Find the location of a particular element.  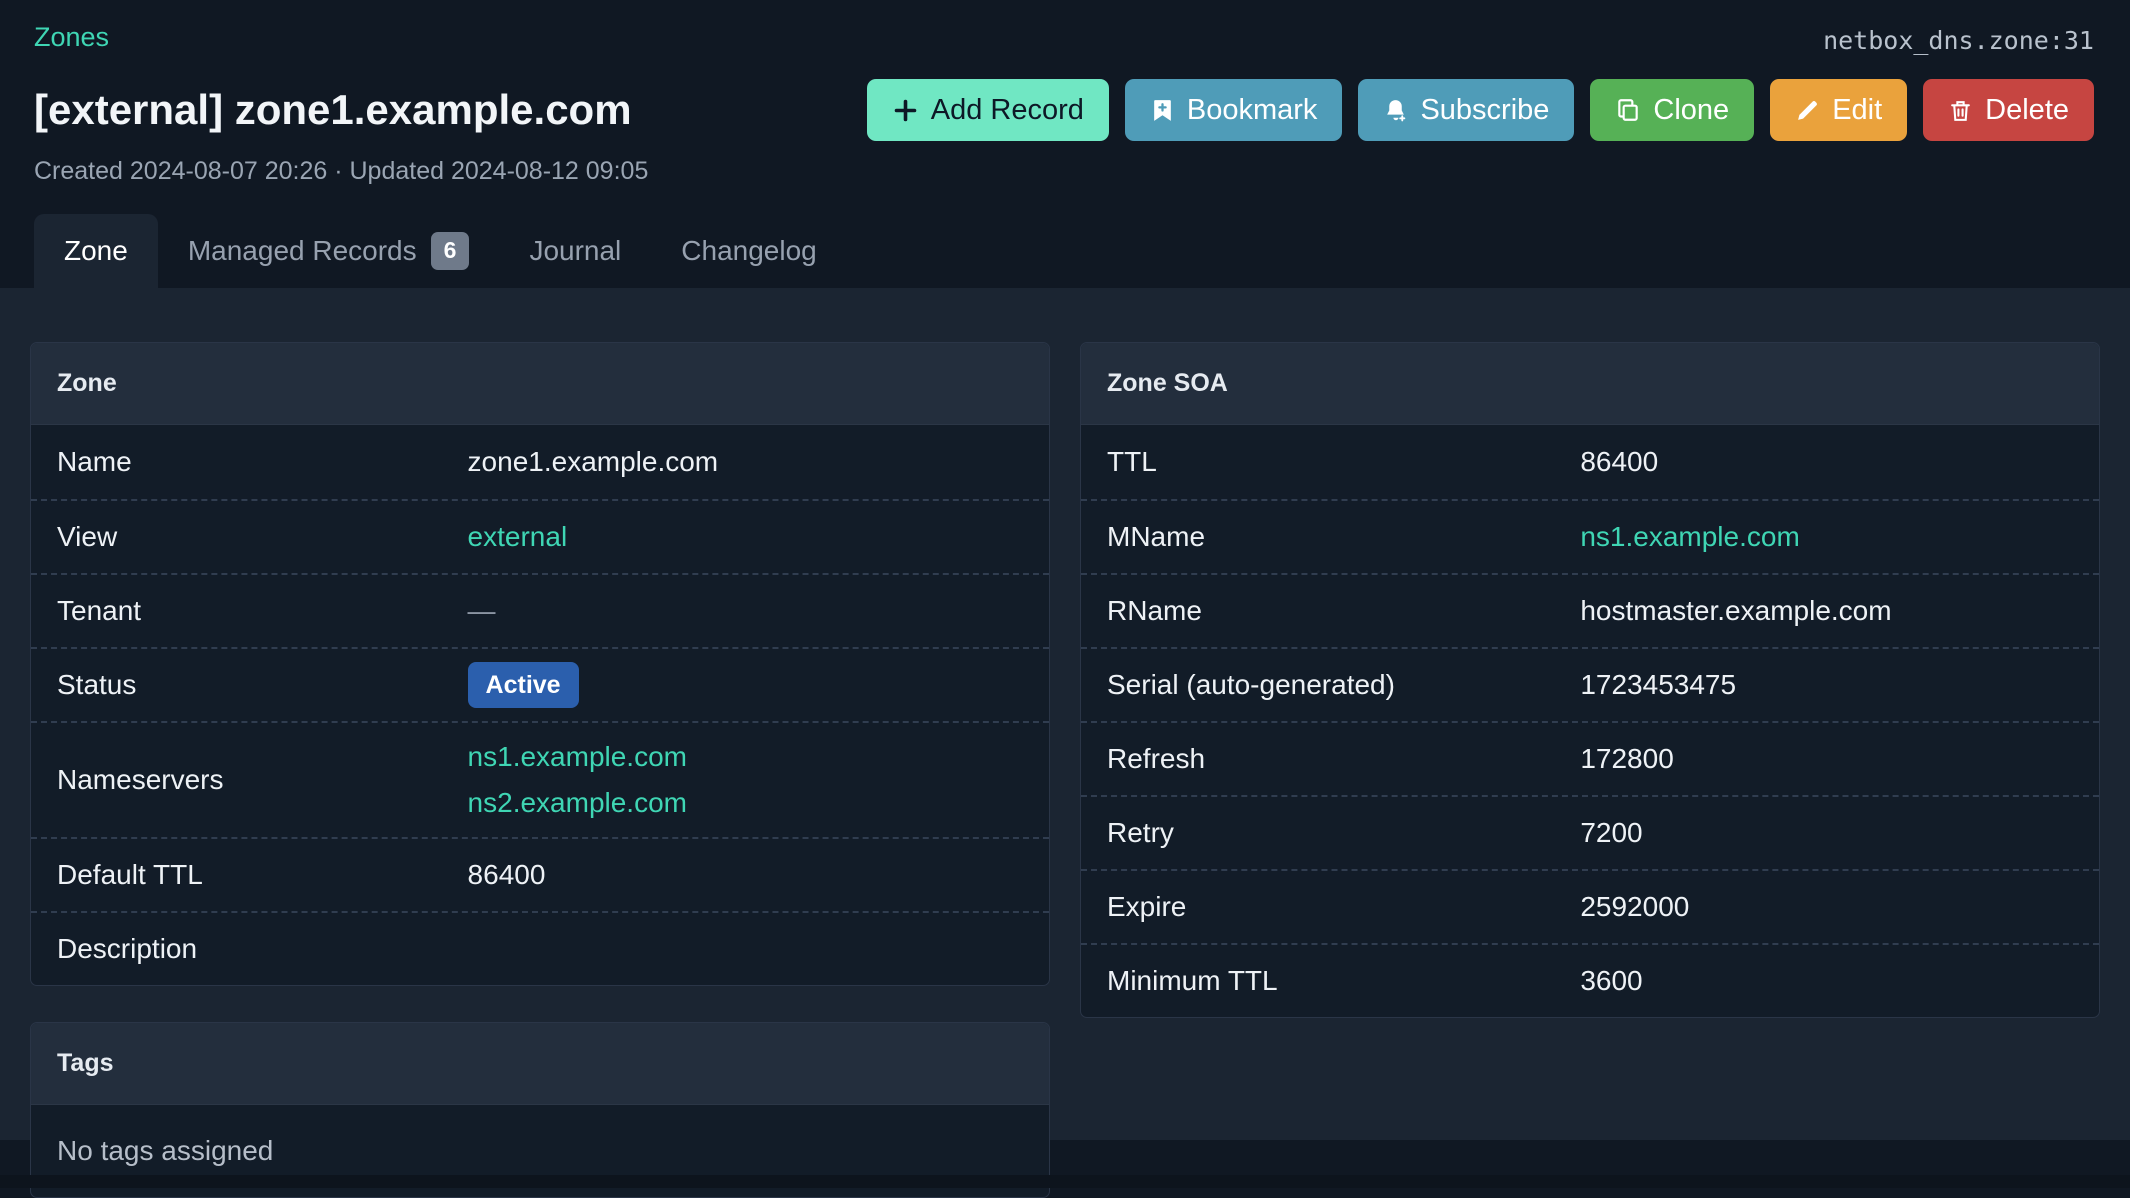

tab-changelog-label: Changelog is located at coordinates (749, 250).